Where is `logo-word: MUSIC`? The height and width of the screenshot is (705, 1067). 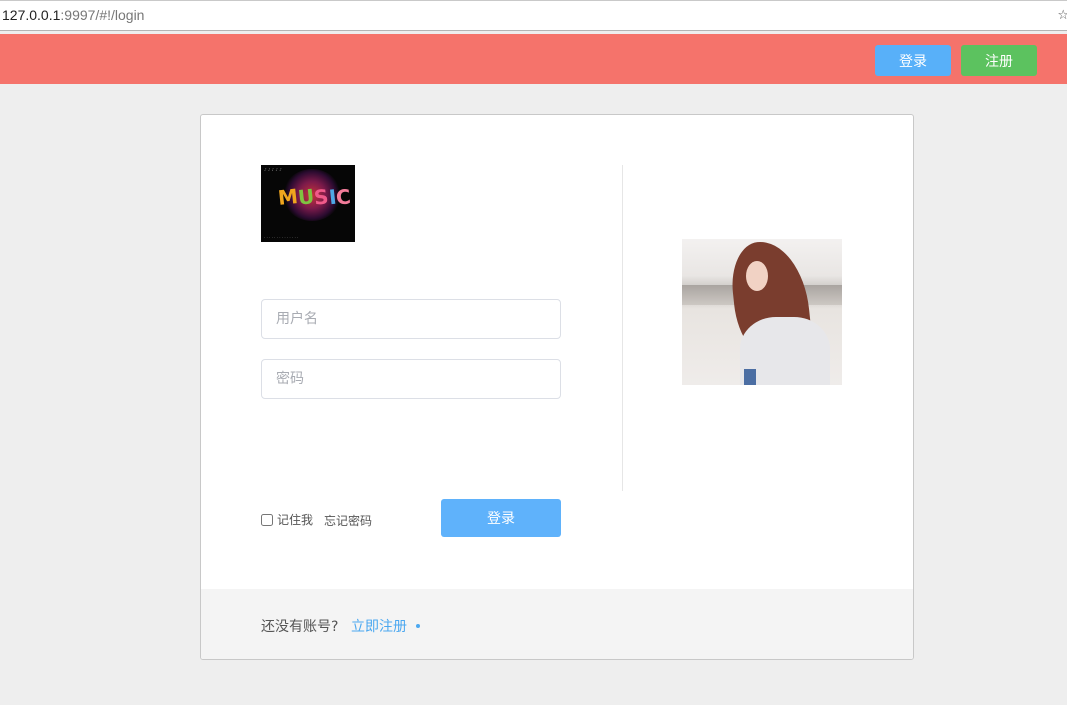
logo-word: MUSIC is located at coordinates (314, 197).